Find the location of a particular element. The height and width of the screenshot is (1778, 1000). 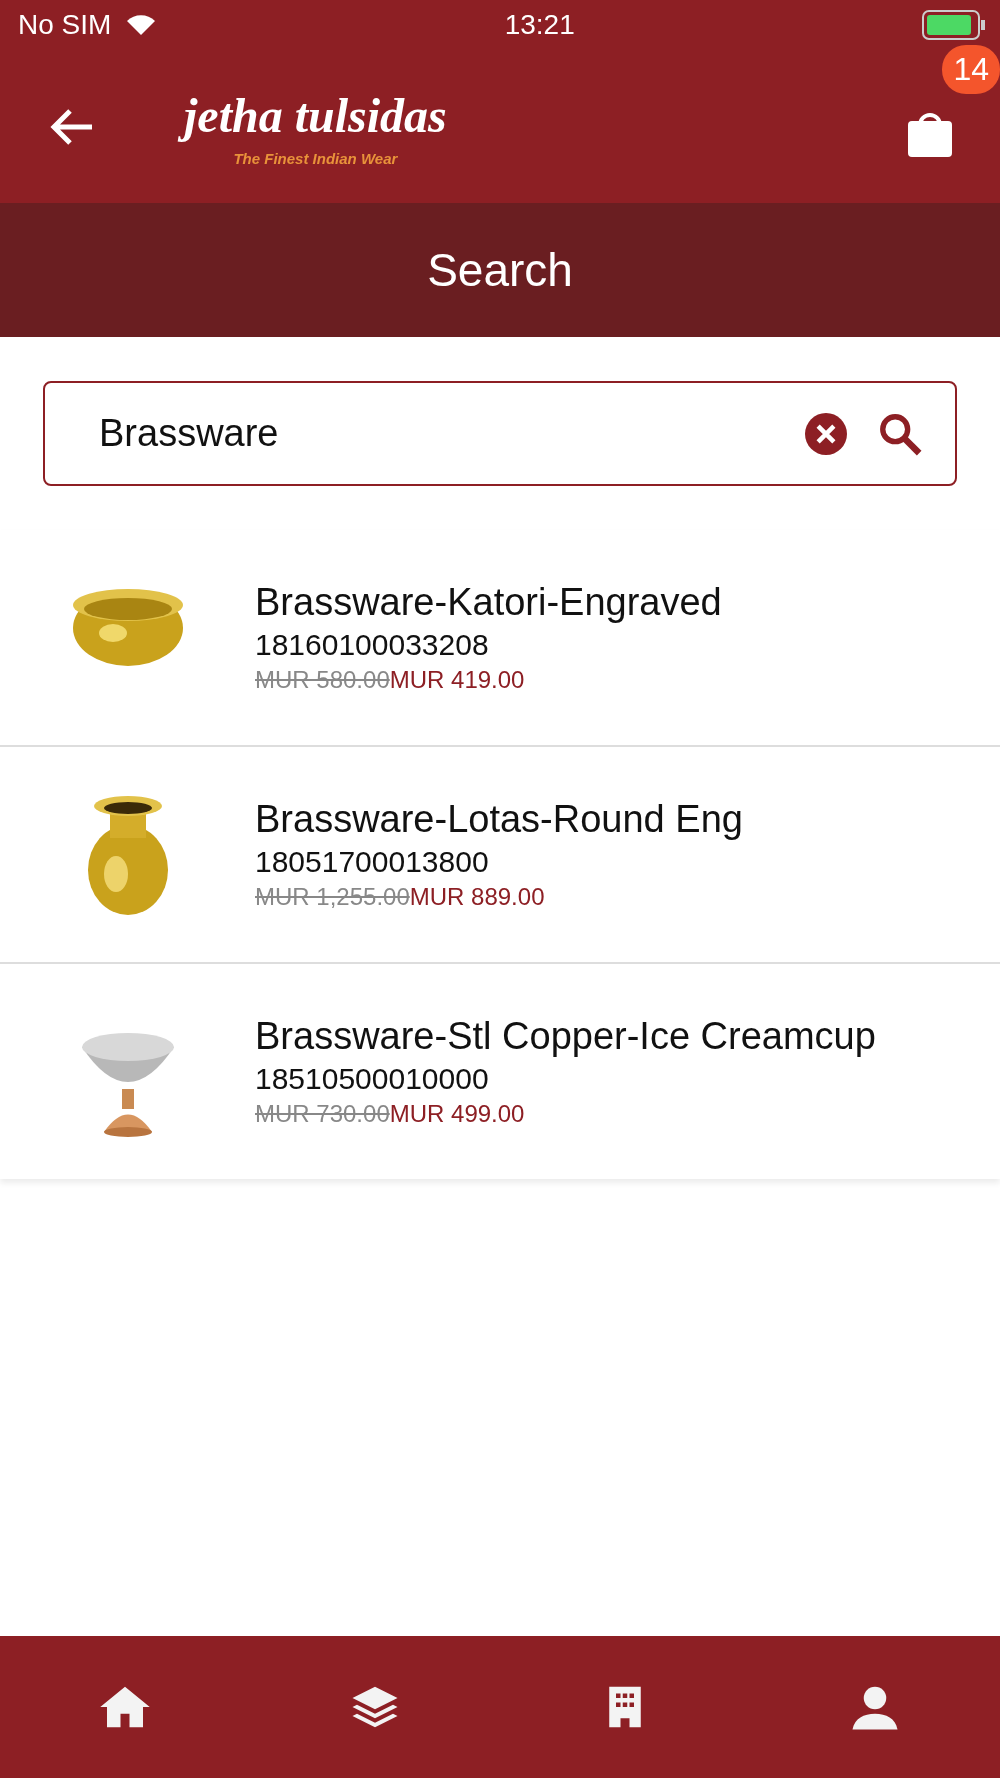

old-price: MUR 730.00 is located at coordinates (322, 1114).